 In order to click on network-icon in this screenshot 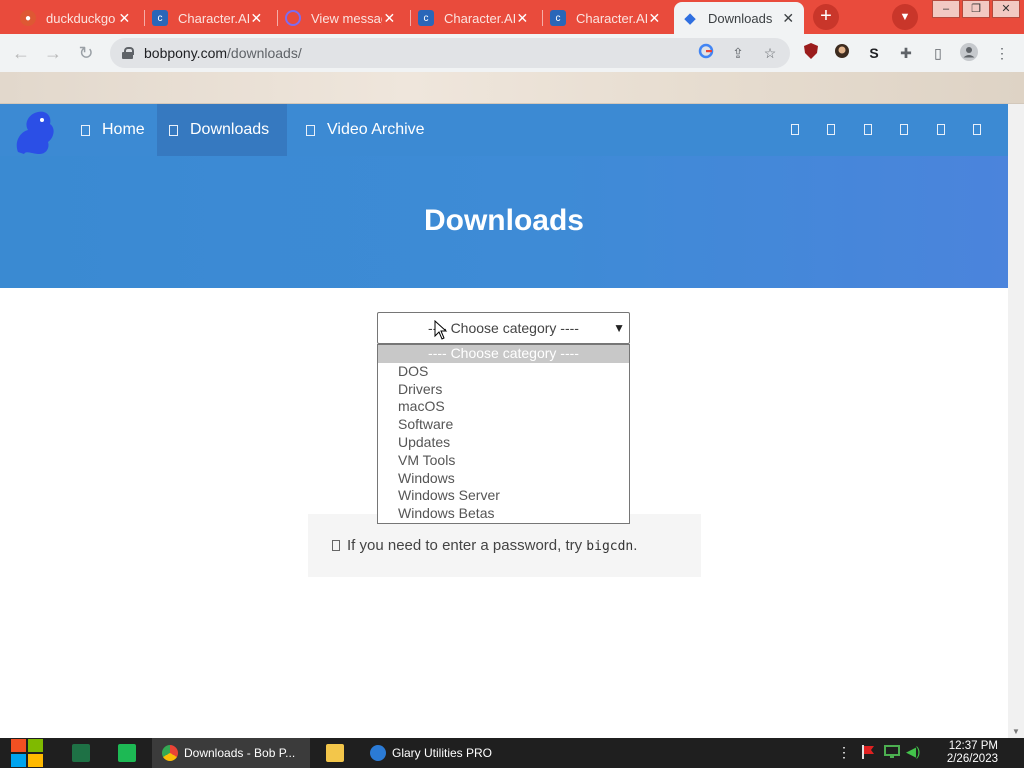, I will do `click(892, 752)`.